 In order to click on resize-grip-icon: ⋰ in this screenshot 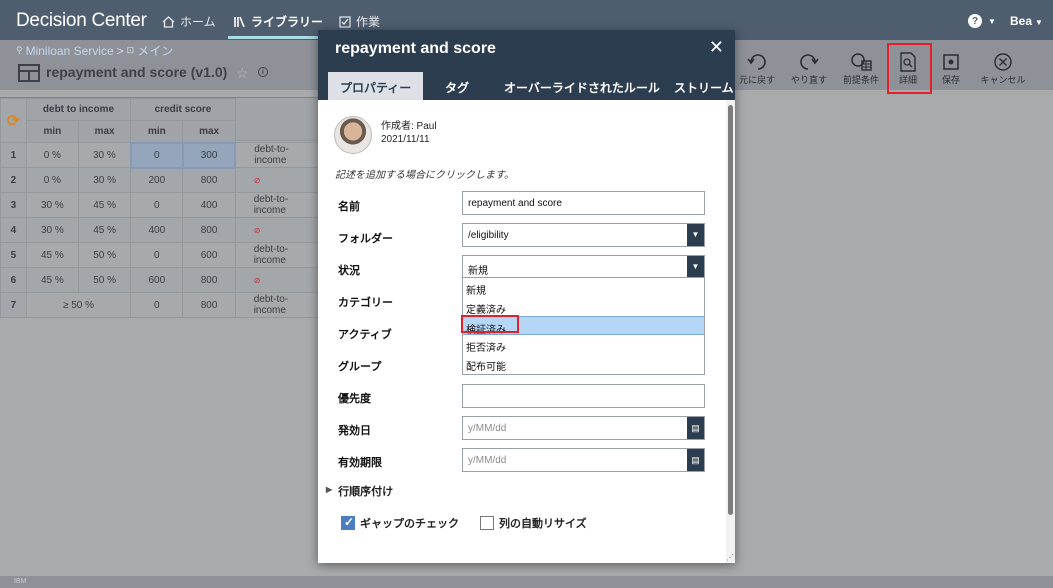, I will do `click(730, 557)`.